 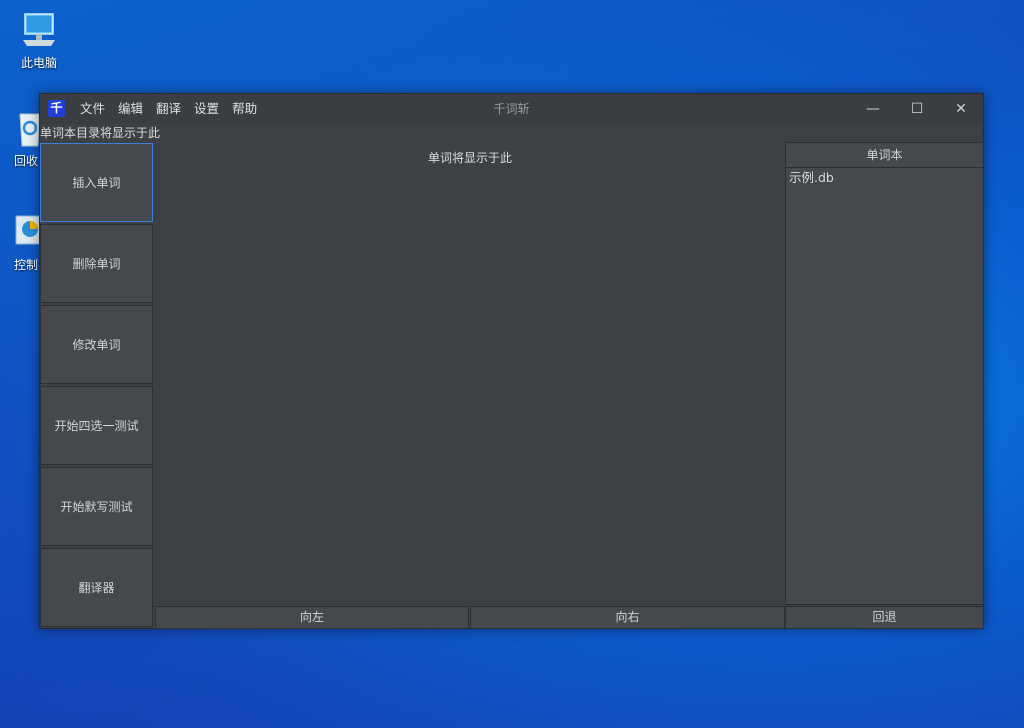 What do you see at coordinates (100, 133) in the screenshot?
I see `wordbook-catalog-hint: 单词本目录将显示于此` at bounding box center [100, 133].